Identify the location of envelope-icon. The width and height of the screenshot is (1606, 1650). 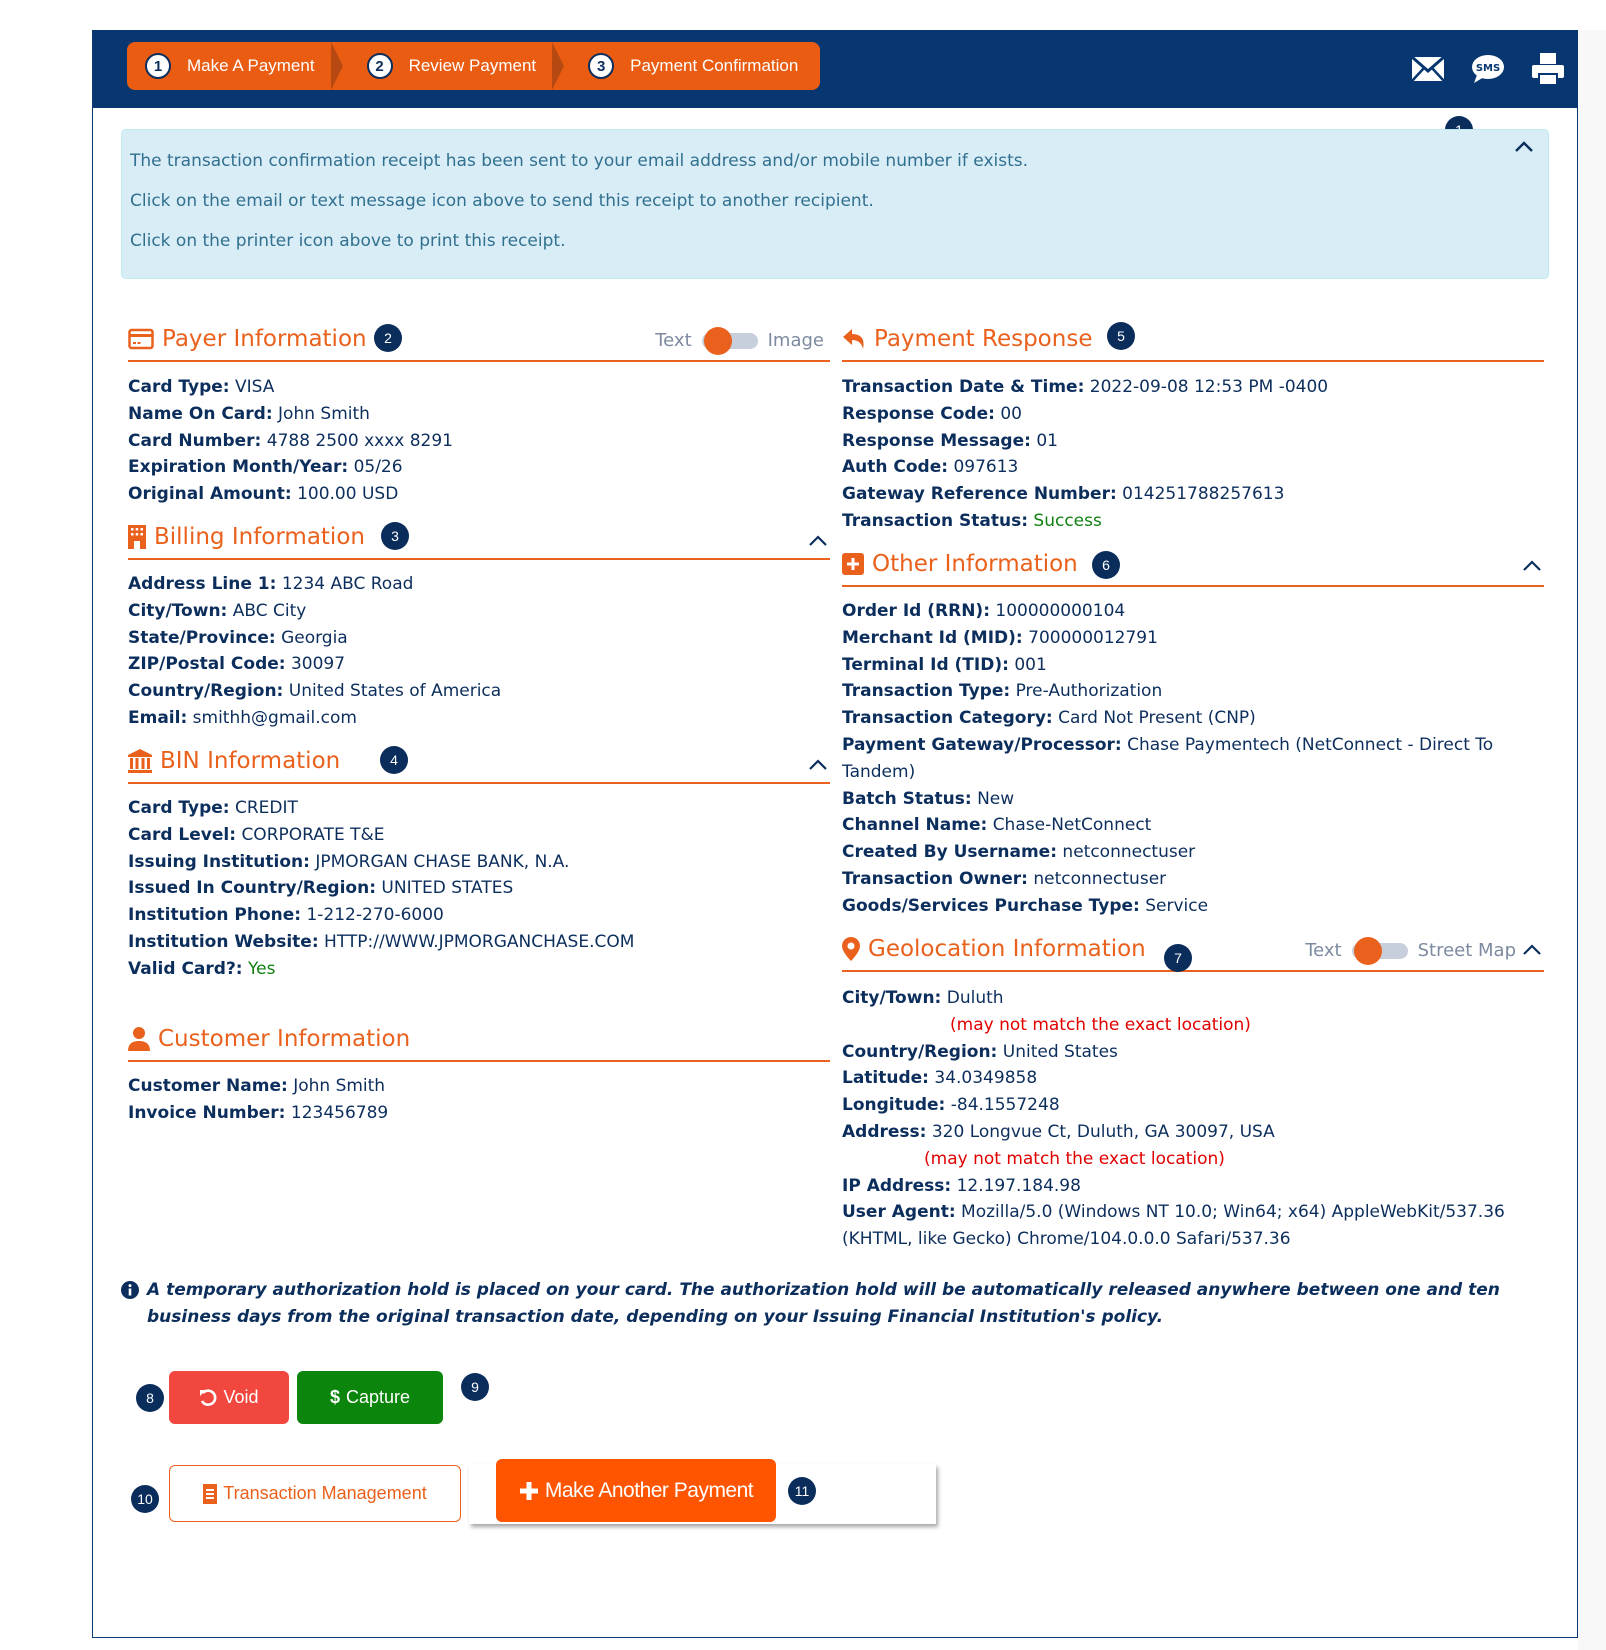
(1428, 69).